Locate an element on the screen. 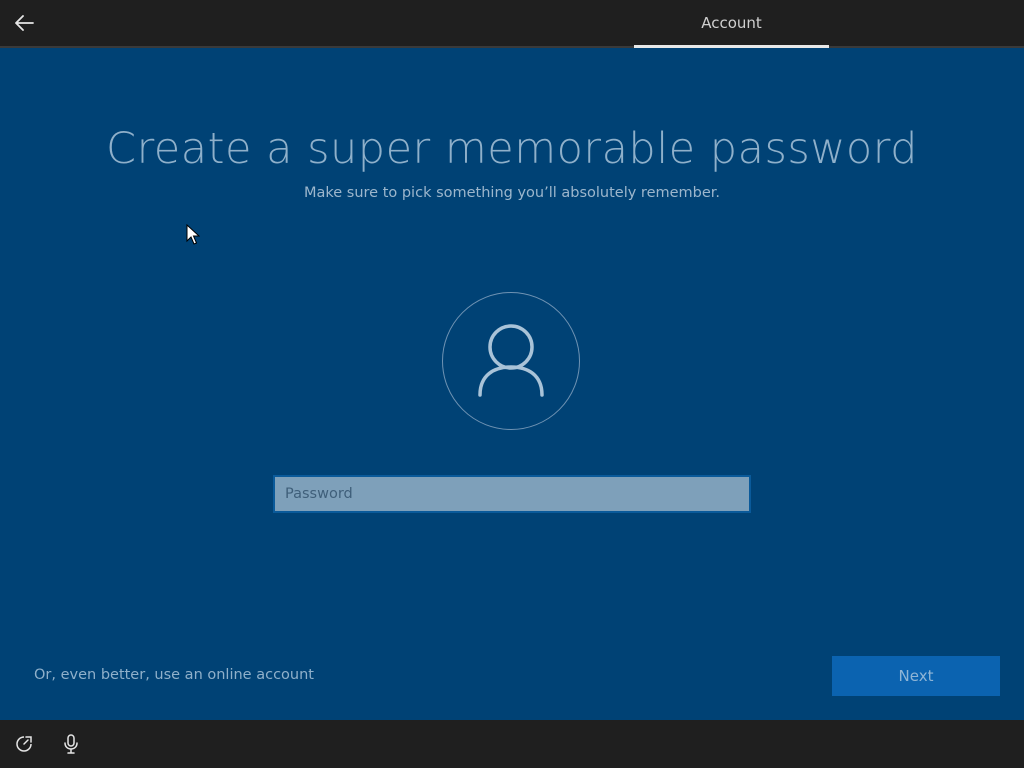 Image resolution: width=1024 pixels, height=768 pixels. microphone-button is located at coordinates (71, 744).